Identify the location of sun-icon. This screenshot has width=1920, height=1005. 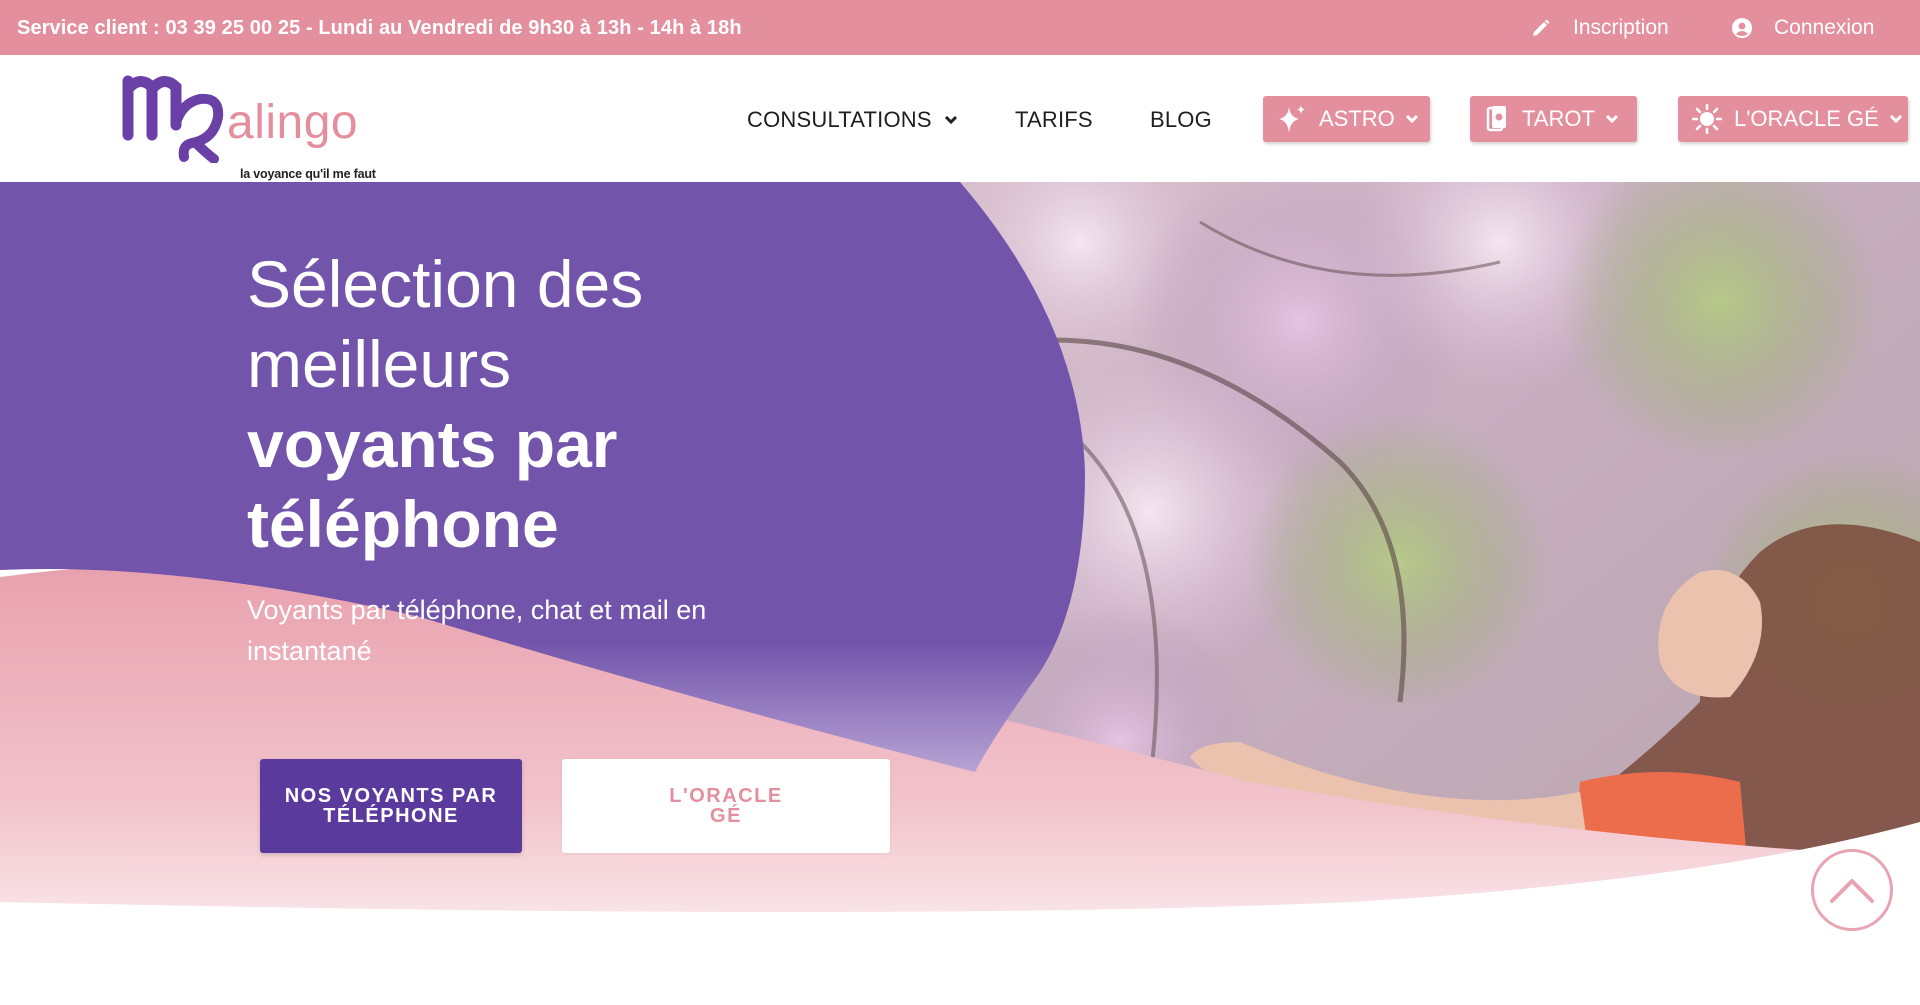
(1707, 119).